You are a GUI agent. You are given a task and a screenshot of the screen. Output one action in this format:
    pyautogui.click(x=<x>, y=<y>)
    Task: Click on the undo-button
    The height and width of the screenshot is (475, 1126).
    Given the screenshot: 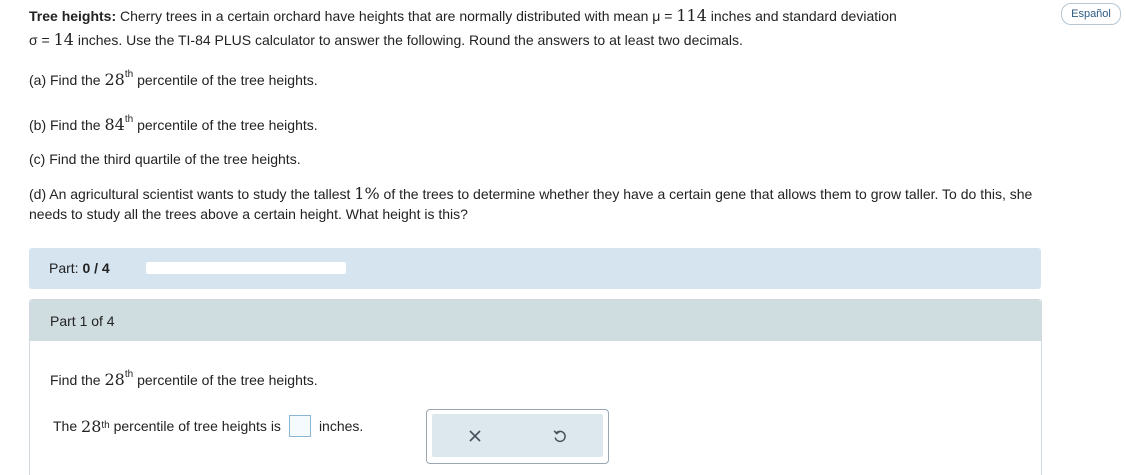 What is the action you would take?
    pyautogui.click(x=560, y=436)
    